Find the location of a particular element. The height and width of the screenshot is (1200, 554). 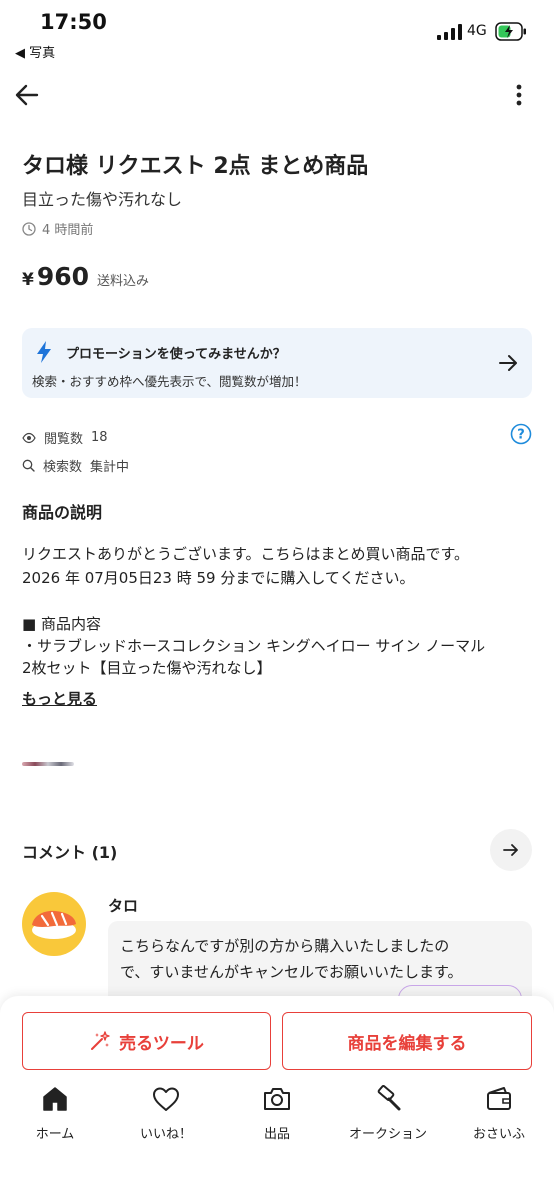

heart-icon is located at coordinates (166, 1099).